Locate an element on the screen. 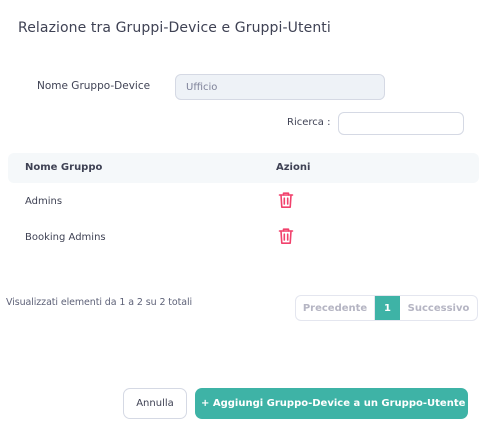 Image resolution: width=486 pixels, height=434 pixels. search-label: Ricerca : is located at coordinates (309, 122).